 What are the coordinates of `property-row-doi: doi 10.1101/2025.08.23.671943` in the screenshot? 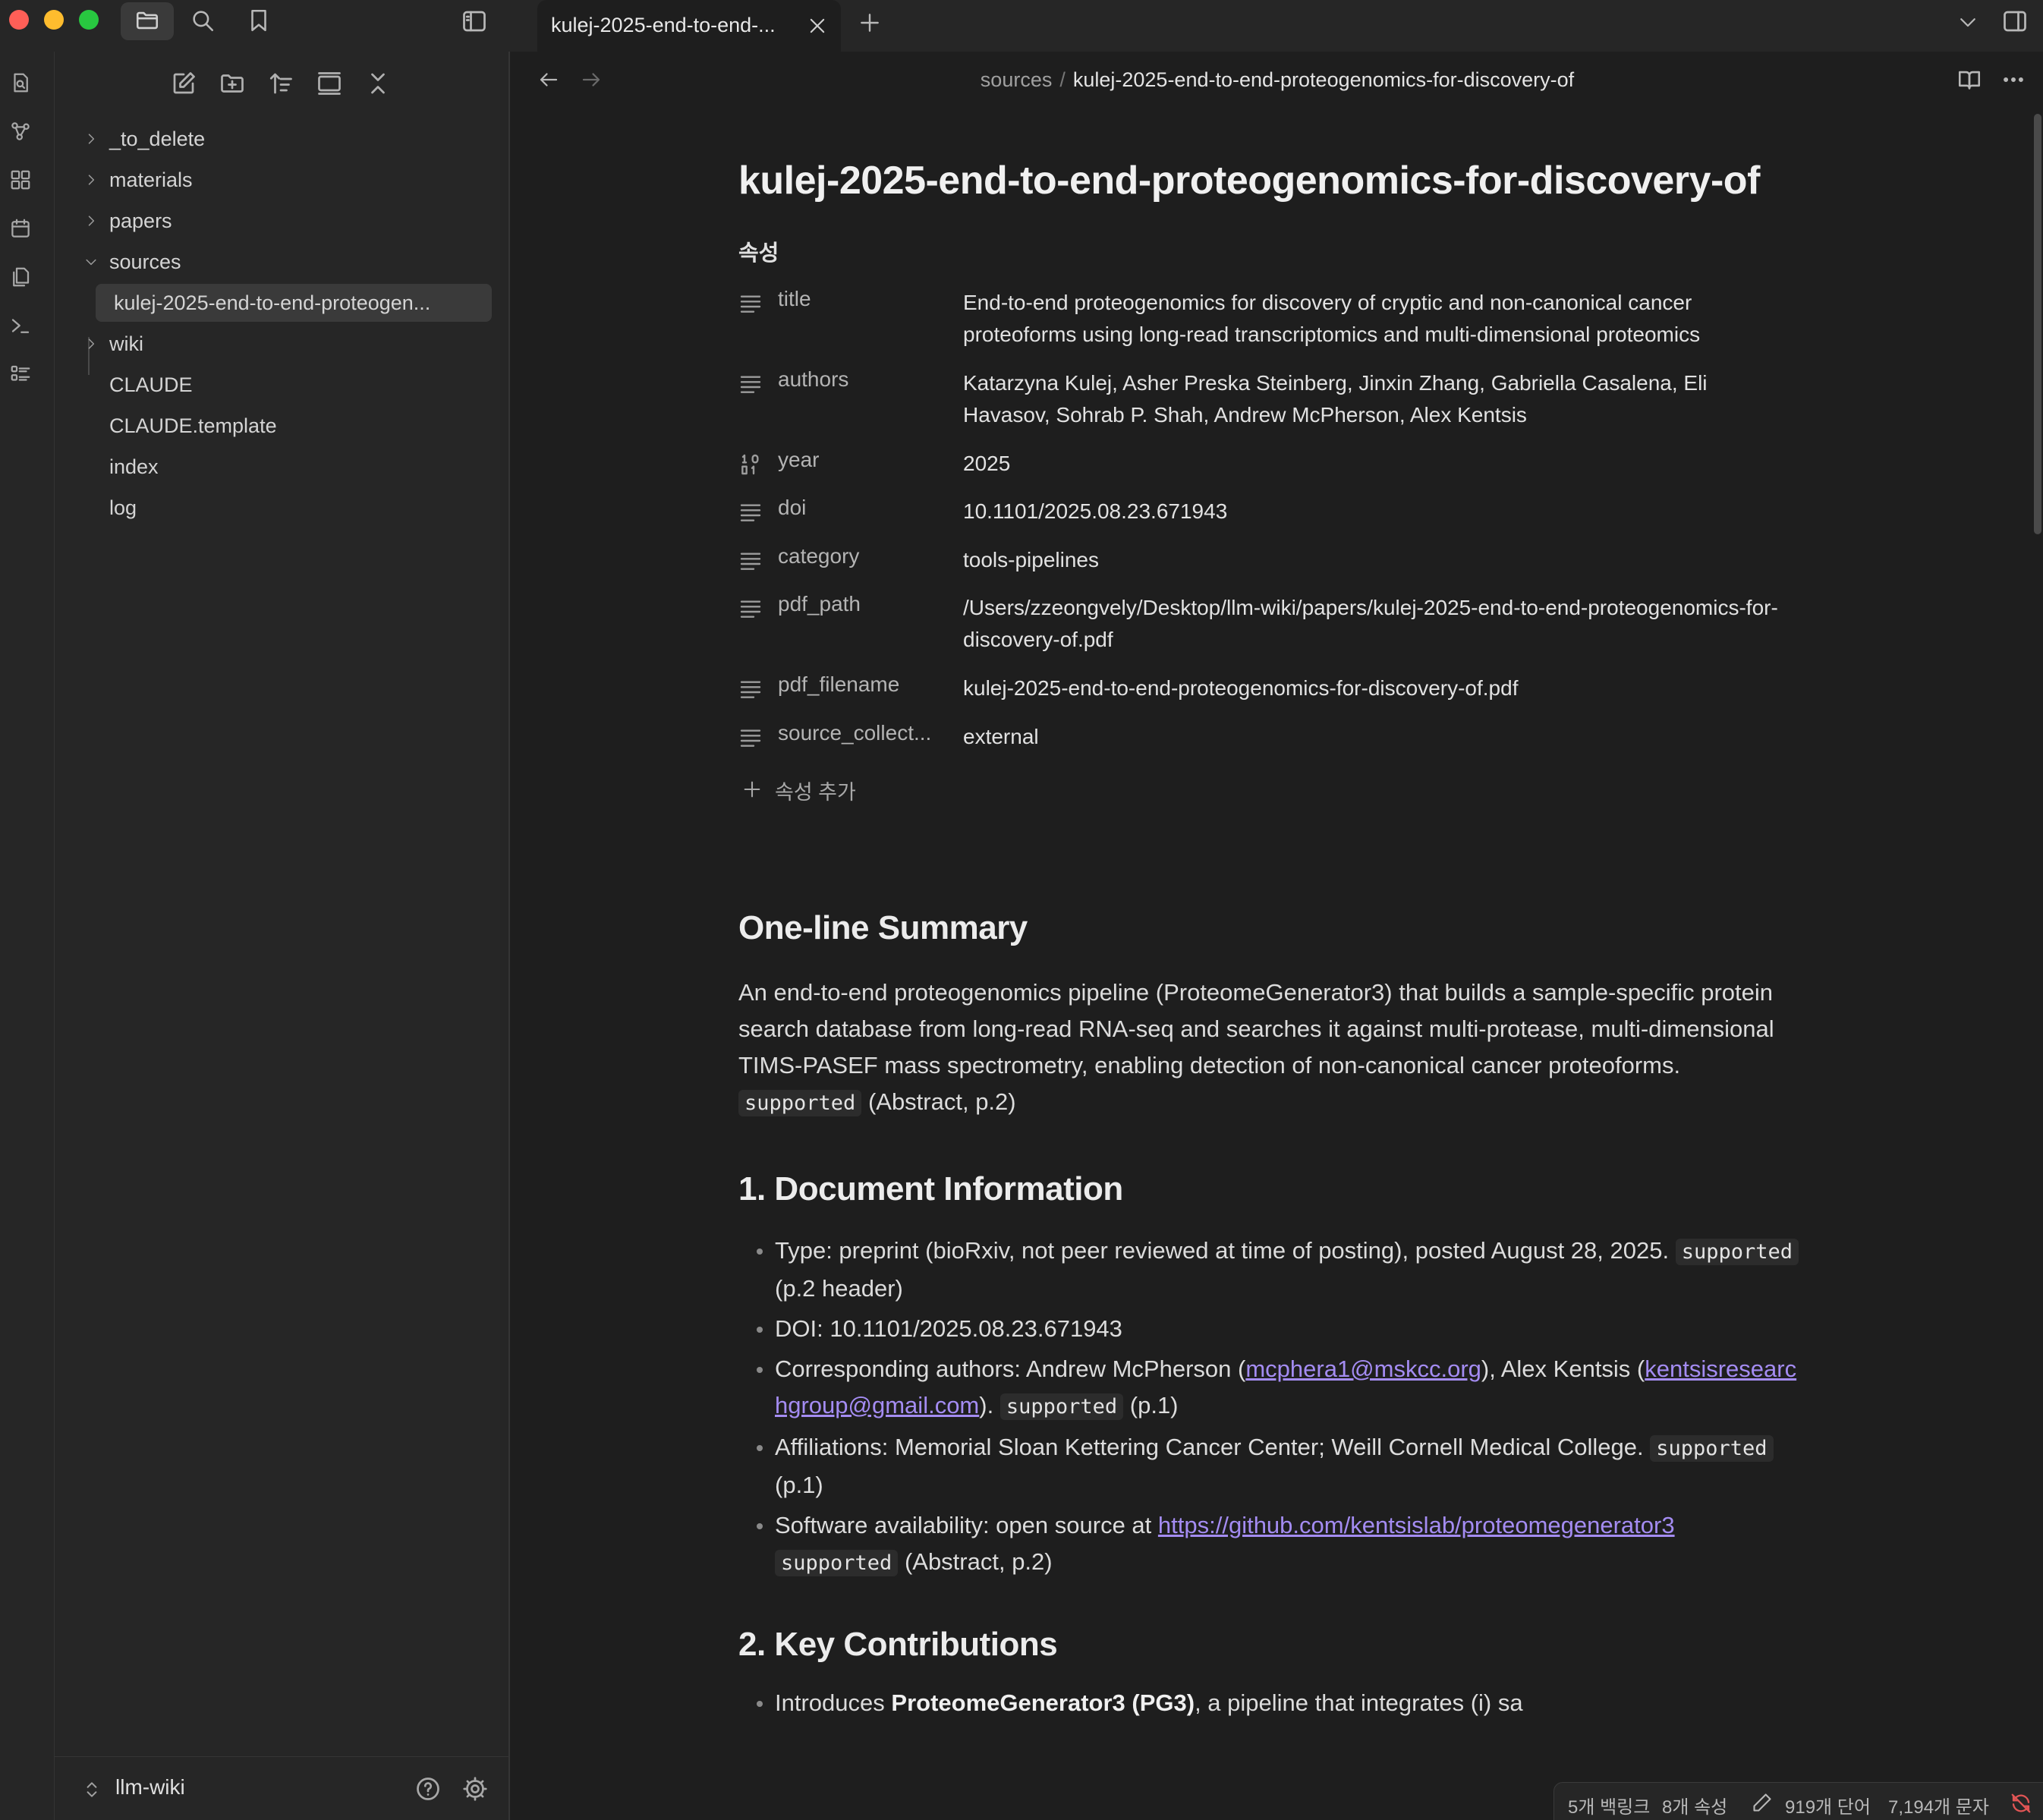 It's located at (1269, 517).